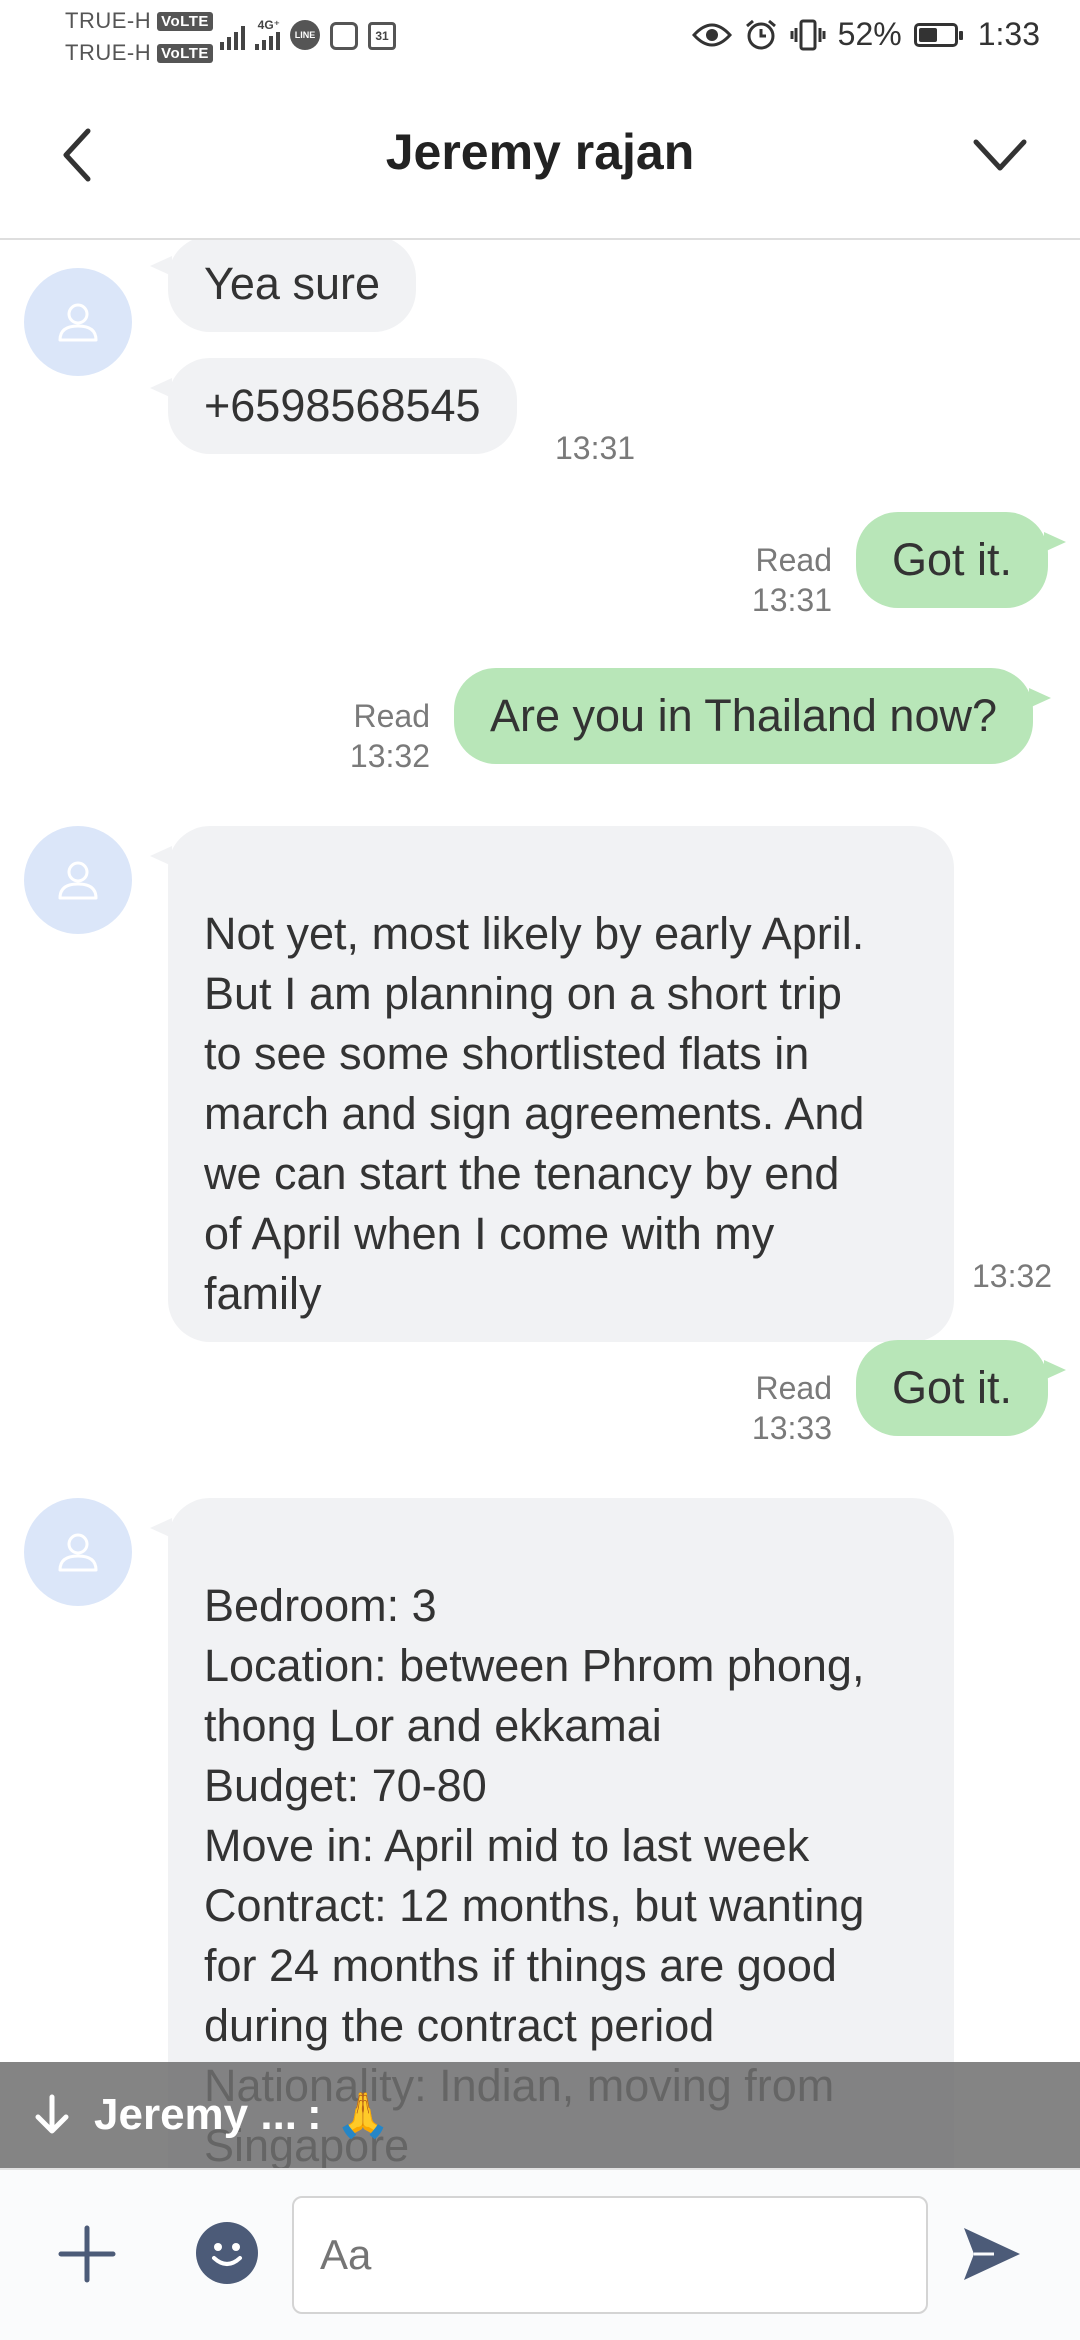 The width and height of the screenshot is (1080, 2340). Describe the element at coordinates (1000, 155) in the screenshot. I see `chevron-down-icon` at that location.